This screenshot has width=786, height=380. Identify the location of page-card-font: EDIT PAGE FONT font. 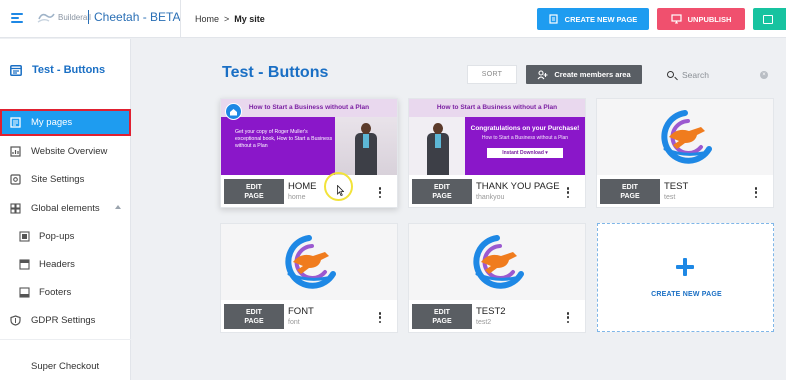
(309, 278).